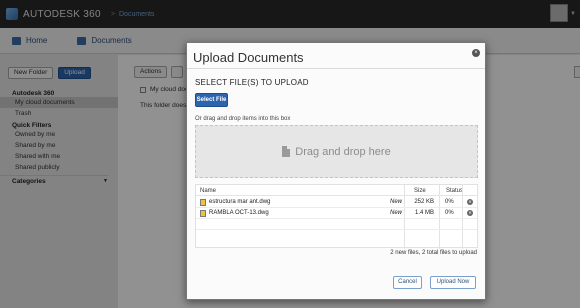 The height and width of the screenshot is (308, 580). I want to click on table-row: RAMBLA OCT-13.dwg New 1.4 MB 0% ✕, so click(336, 213).